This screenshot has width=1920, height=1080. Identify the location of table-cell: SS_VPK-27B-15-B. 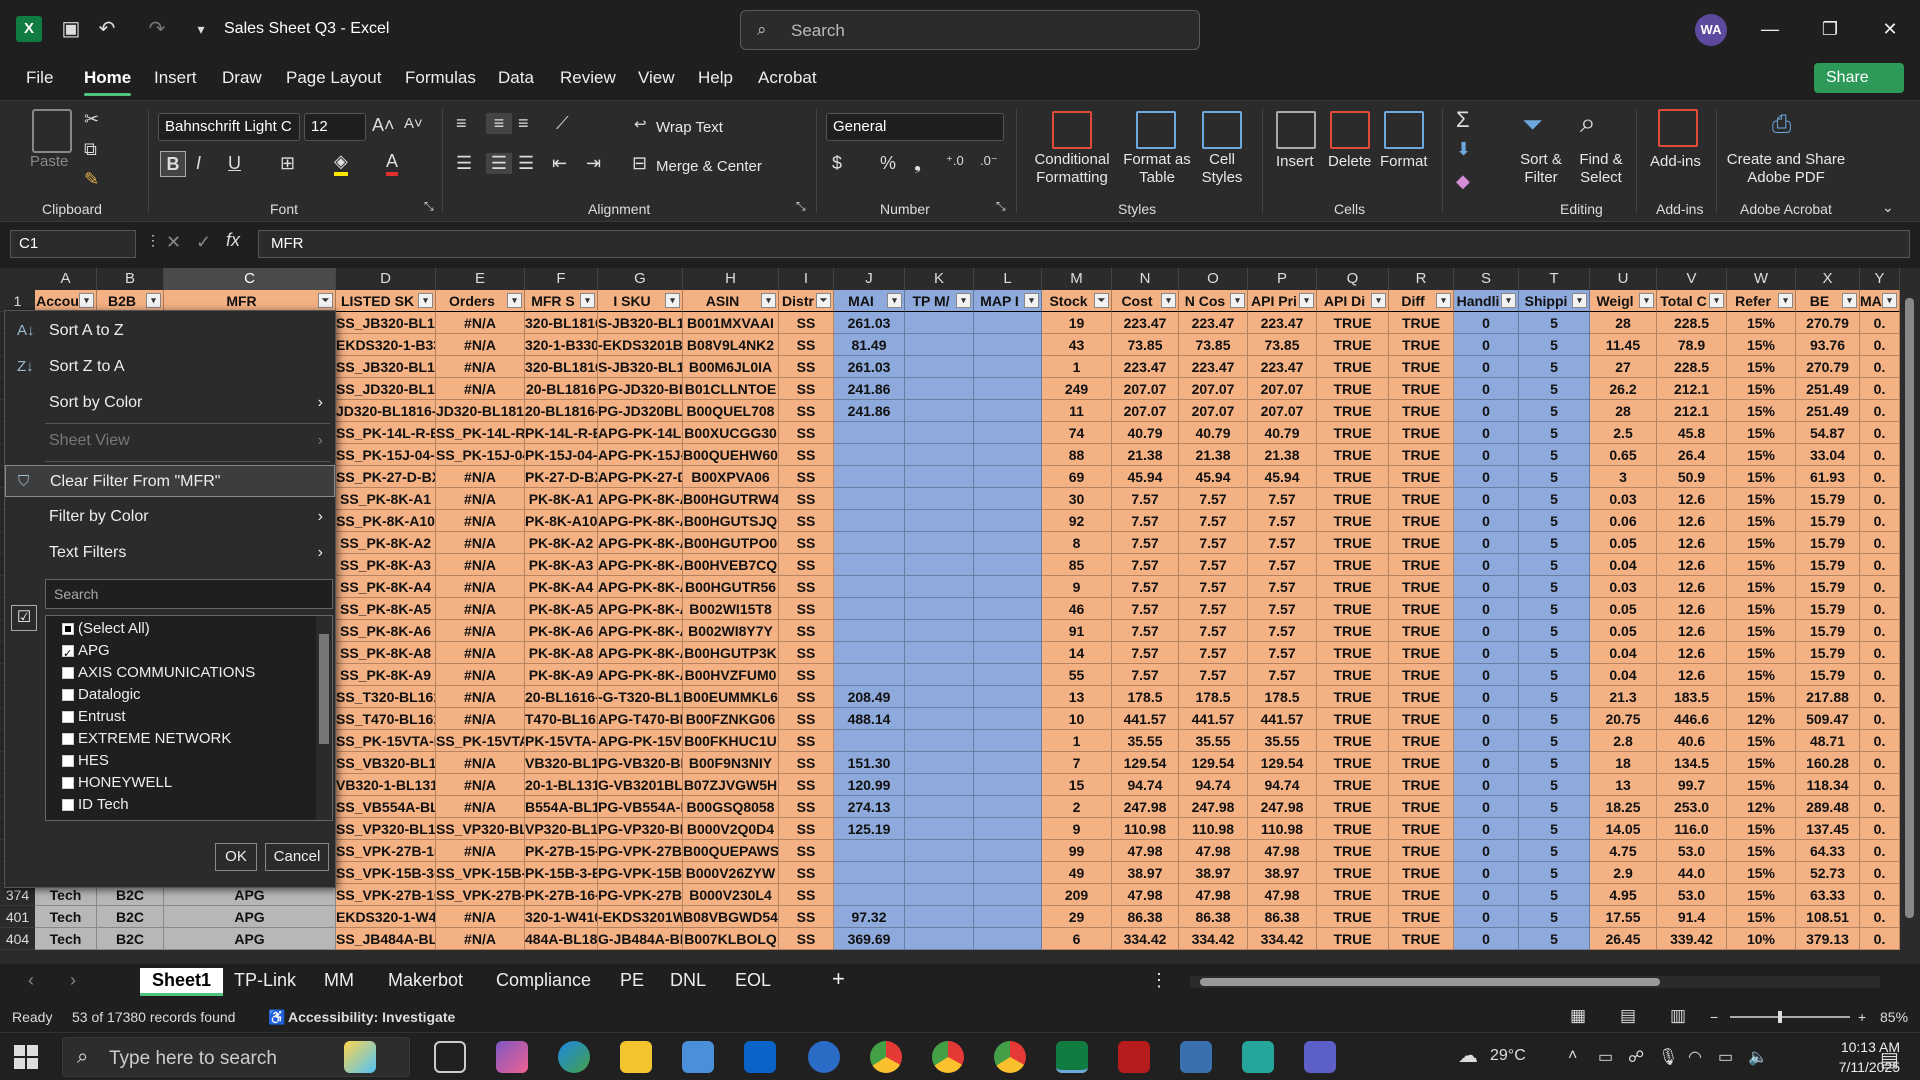
(386, 851).